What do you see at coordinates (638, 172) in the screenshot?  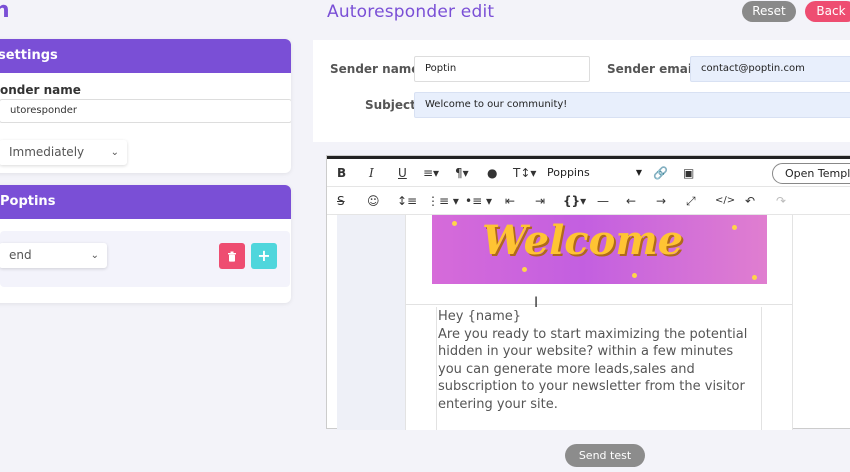 I see `caret-down-icon: ▼` at bounding box center [638, 172].